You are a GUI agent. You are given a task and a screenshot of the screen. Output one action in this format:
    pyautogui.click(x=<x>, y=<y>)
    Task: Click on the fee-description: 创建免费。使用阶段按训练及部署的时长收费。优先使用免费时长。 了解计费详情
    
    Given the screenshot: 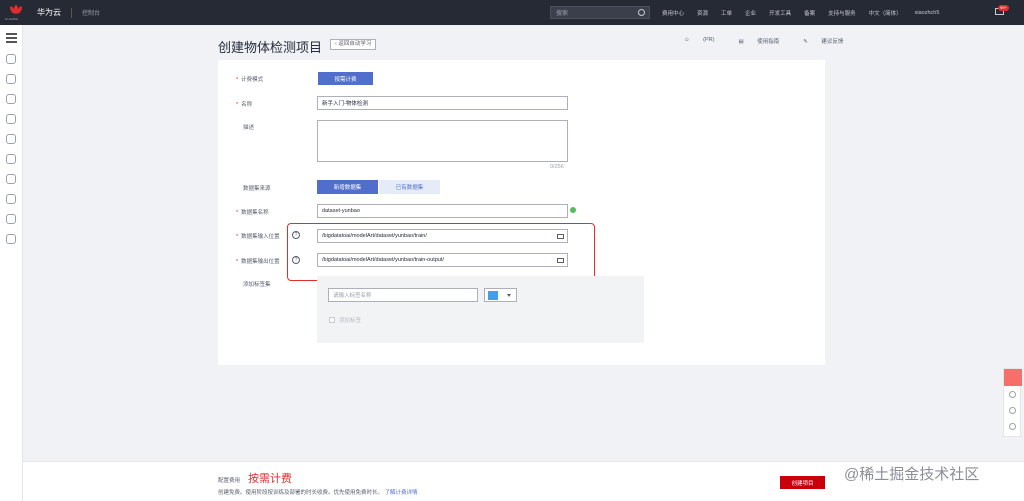 What is the action you would take?
    pyautogui.click(x=318, y=492)
    